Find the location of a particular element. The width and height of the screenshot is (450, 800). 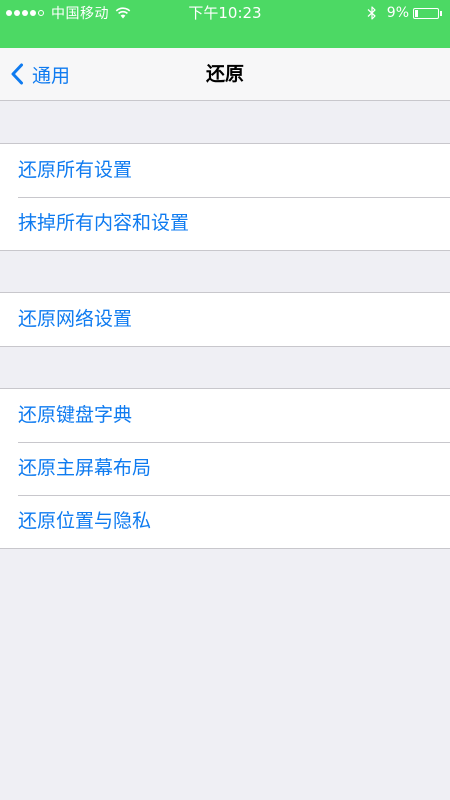

battery-percent: 9% is located at coordinates (397, 13).